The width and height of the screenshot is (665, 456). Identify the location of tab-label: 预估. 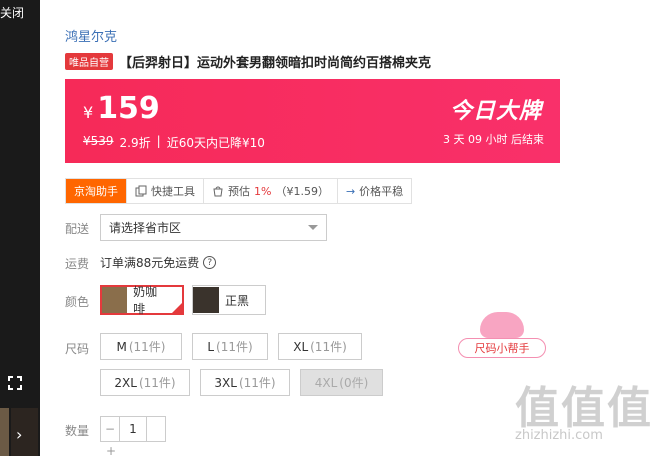
(239, 191).